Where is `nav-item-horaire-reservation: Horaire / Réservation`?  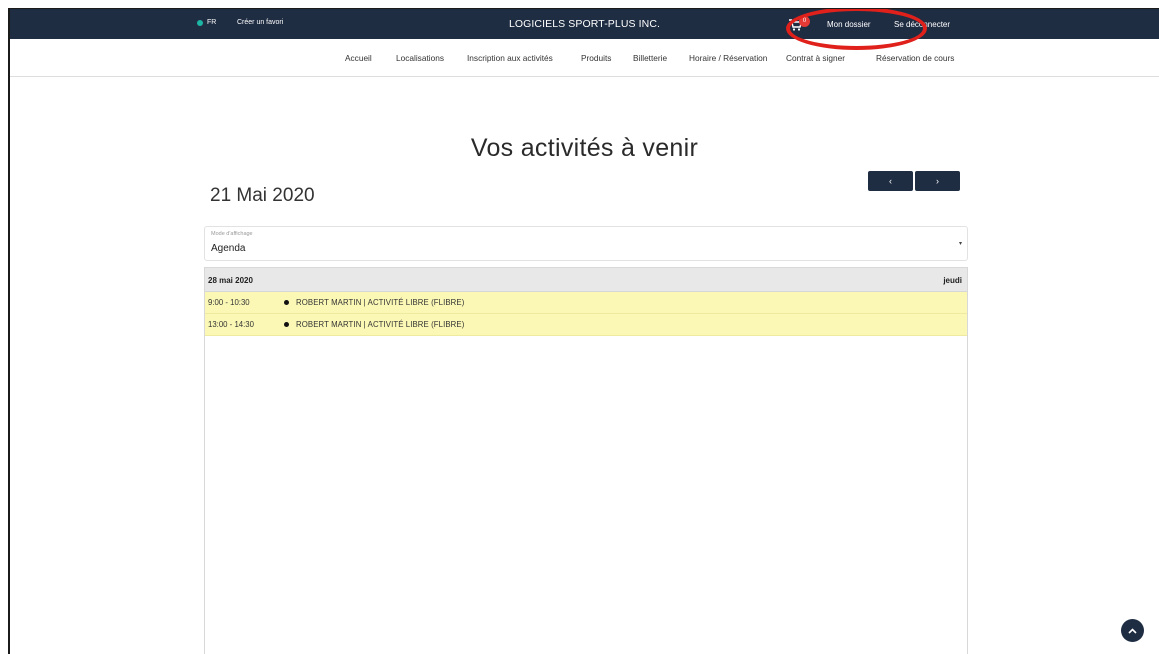 nav-item-horaire-reservation: Horaire / Réservation is located at coordinates (728, 58).